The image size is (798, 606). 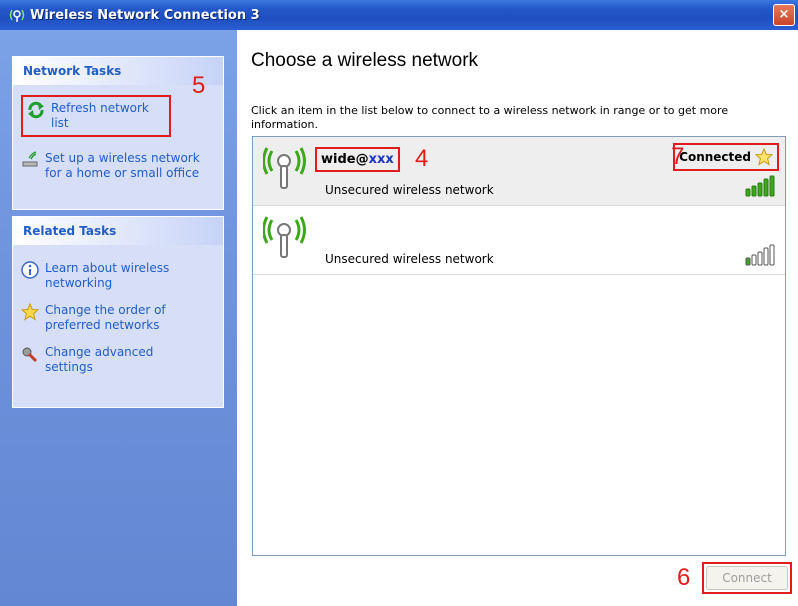 I want to click on preferred-star-icon, so click(x=764, y=157).